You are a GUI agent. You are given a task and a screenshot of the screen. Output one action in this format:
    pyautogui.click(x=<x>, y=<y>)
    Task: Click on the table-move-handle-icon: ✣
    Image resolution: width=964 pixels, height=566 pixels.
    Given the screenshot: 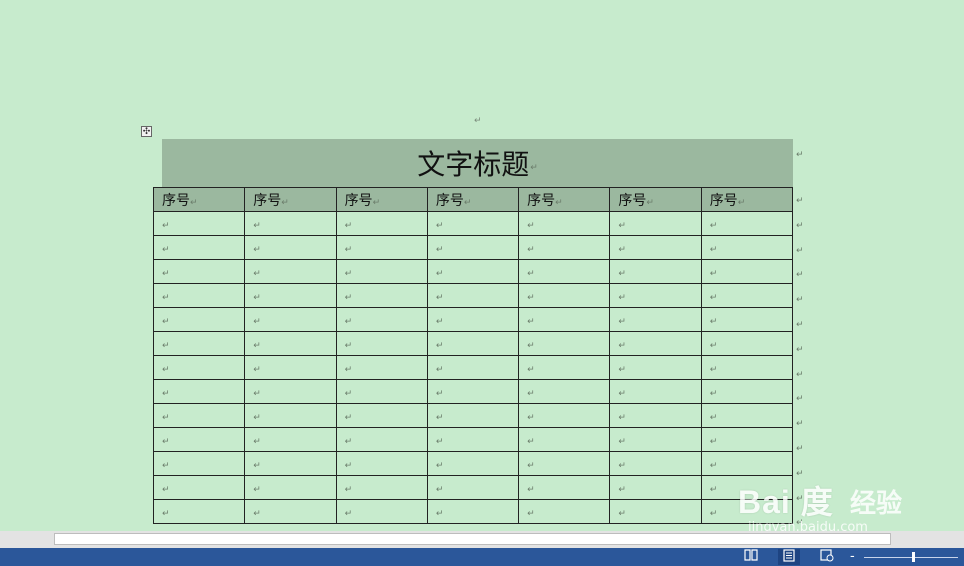 What is the action you would take?
    pyautogui.click(x=146, y=131)
    